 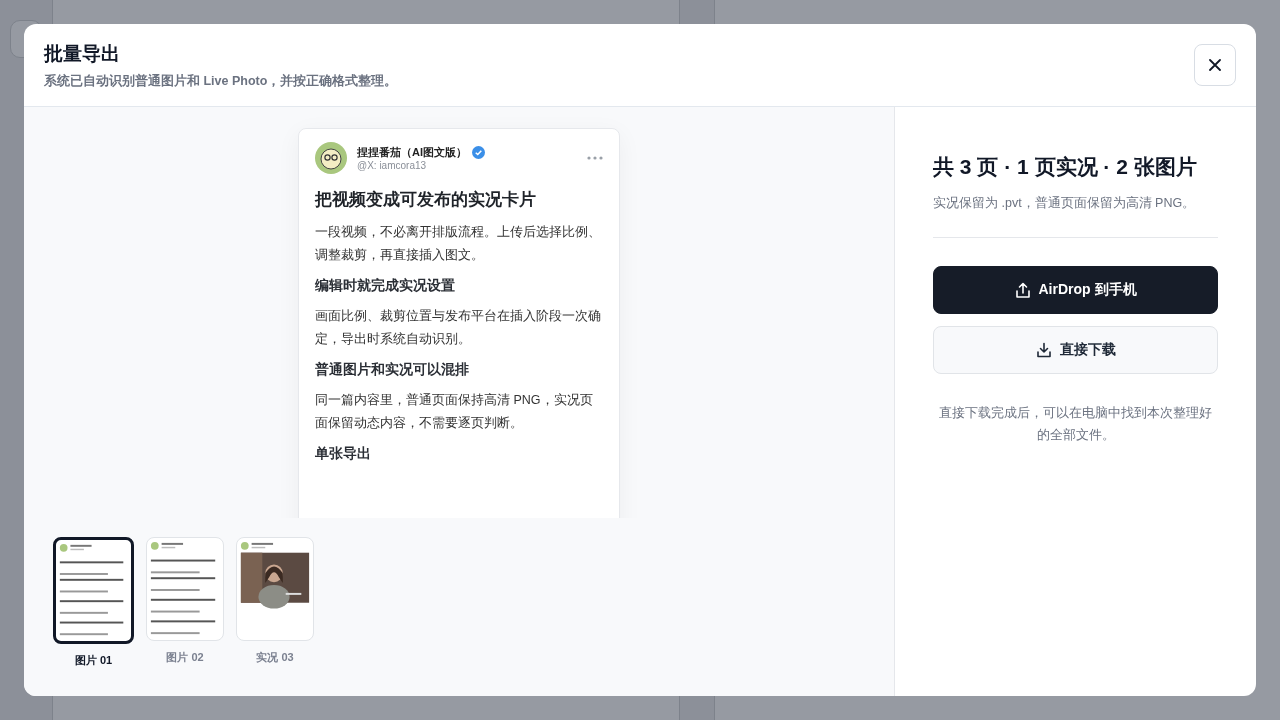 What do you see at coordinates (275, 657) in the screenshot?
I see `thumbnail-label: 实况 03` at bounding box center [275, 657].